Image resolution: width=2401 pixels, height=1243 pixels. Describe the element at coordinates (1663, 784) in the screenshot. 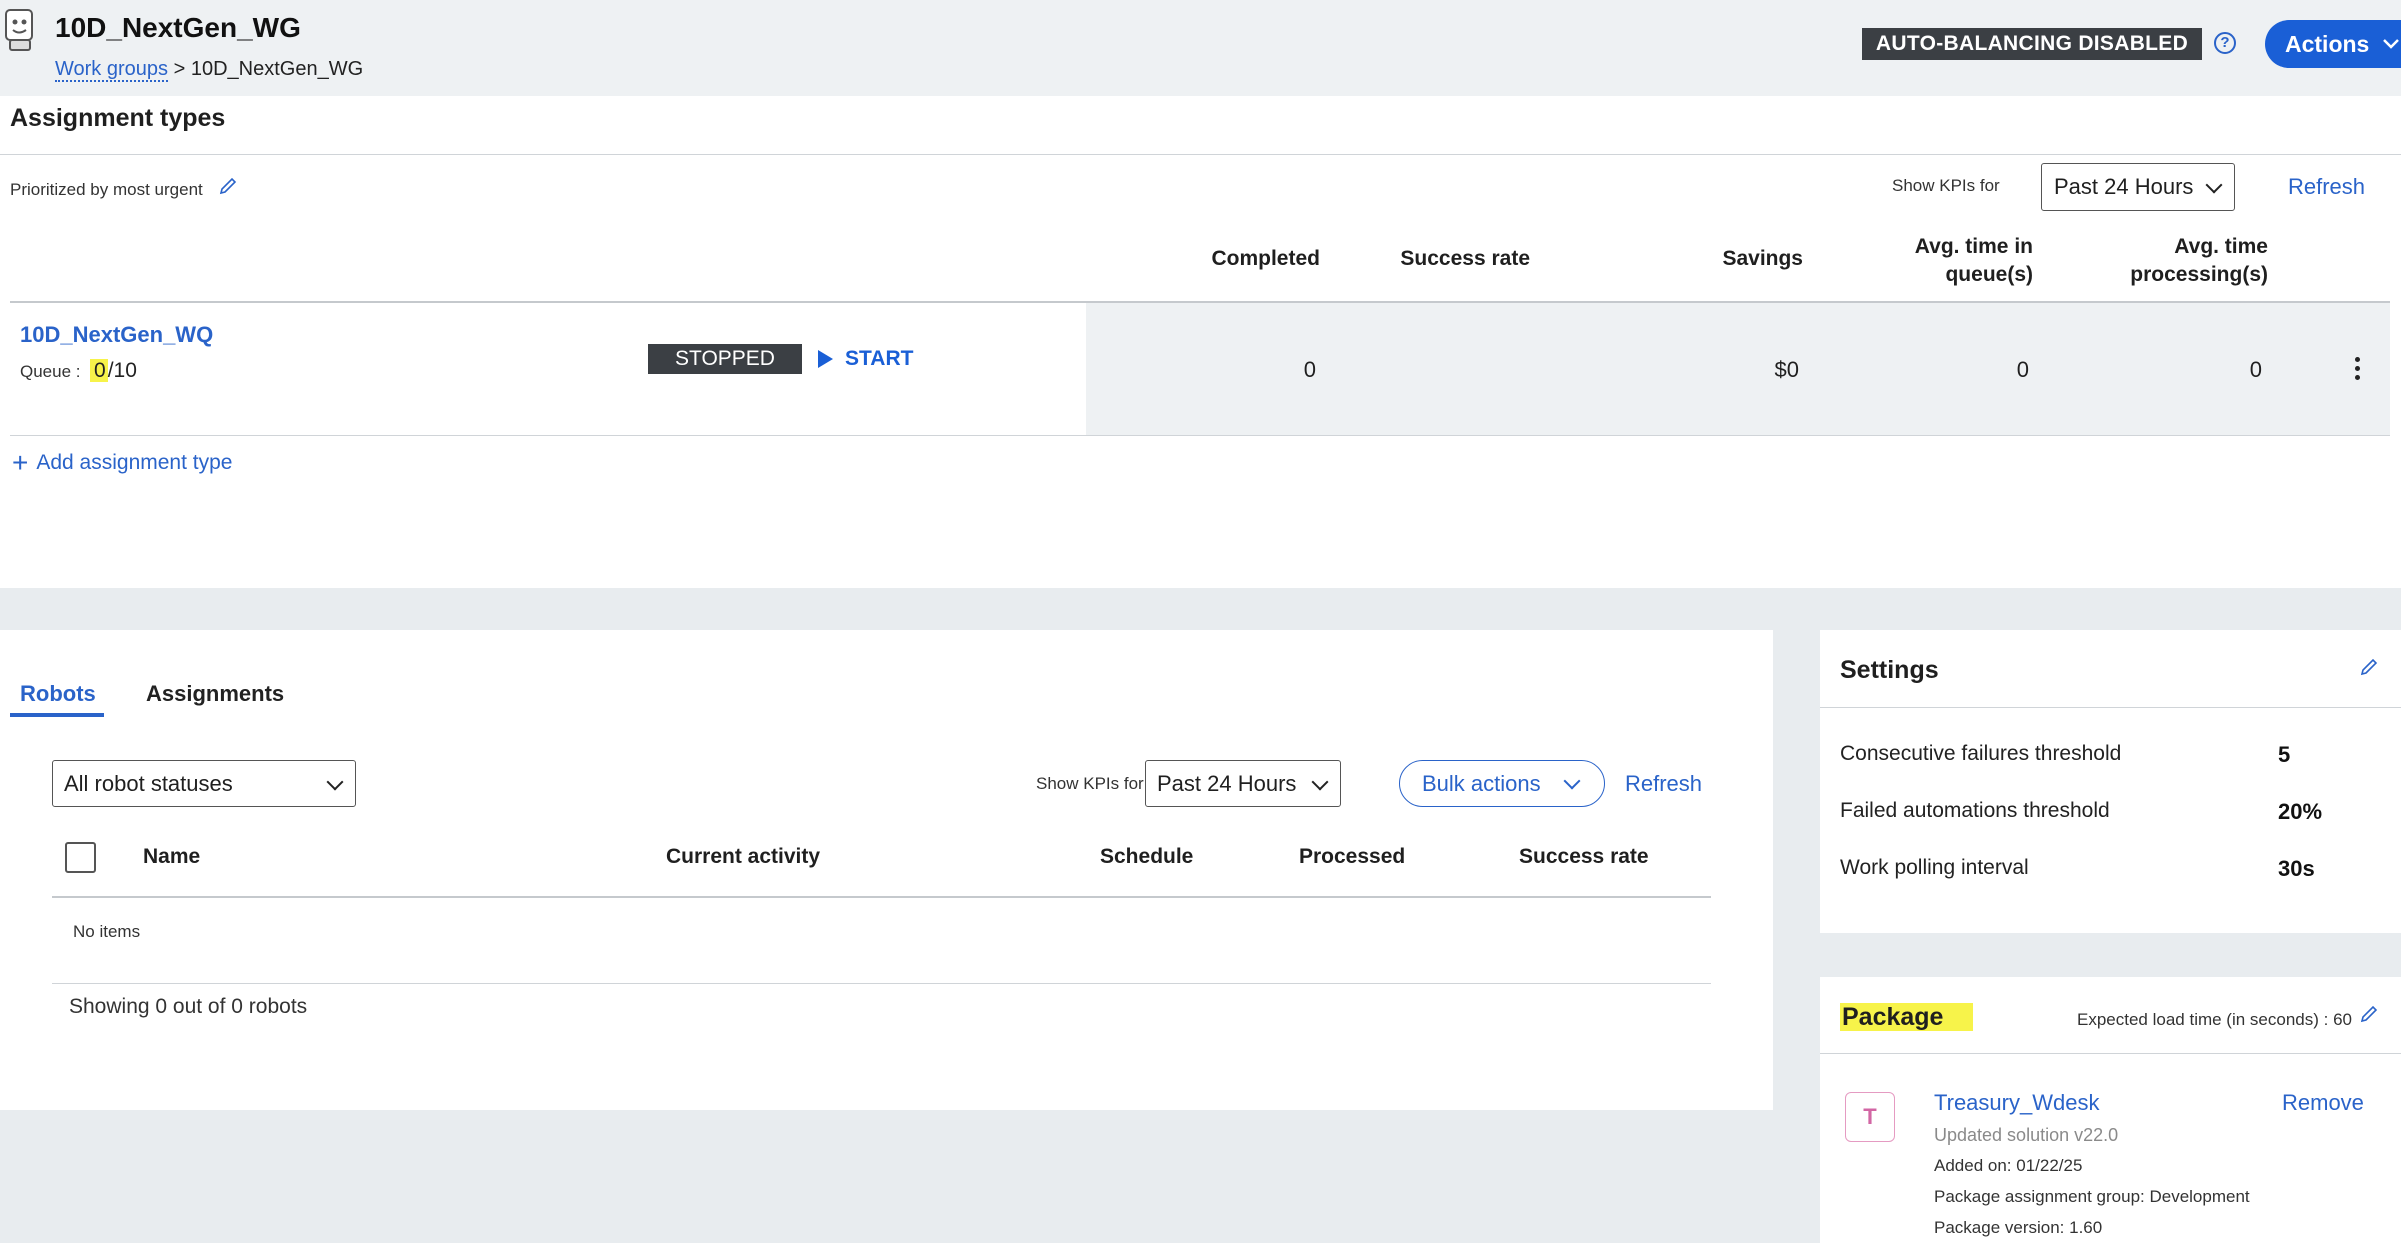

I see `robots-refresh-link: Refresh` at that location.